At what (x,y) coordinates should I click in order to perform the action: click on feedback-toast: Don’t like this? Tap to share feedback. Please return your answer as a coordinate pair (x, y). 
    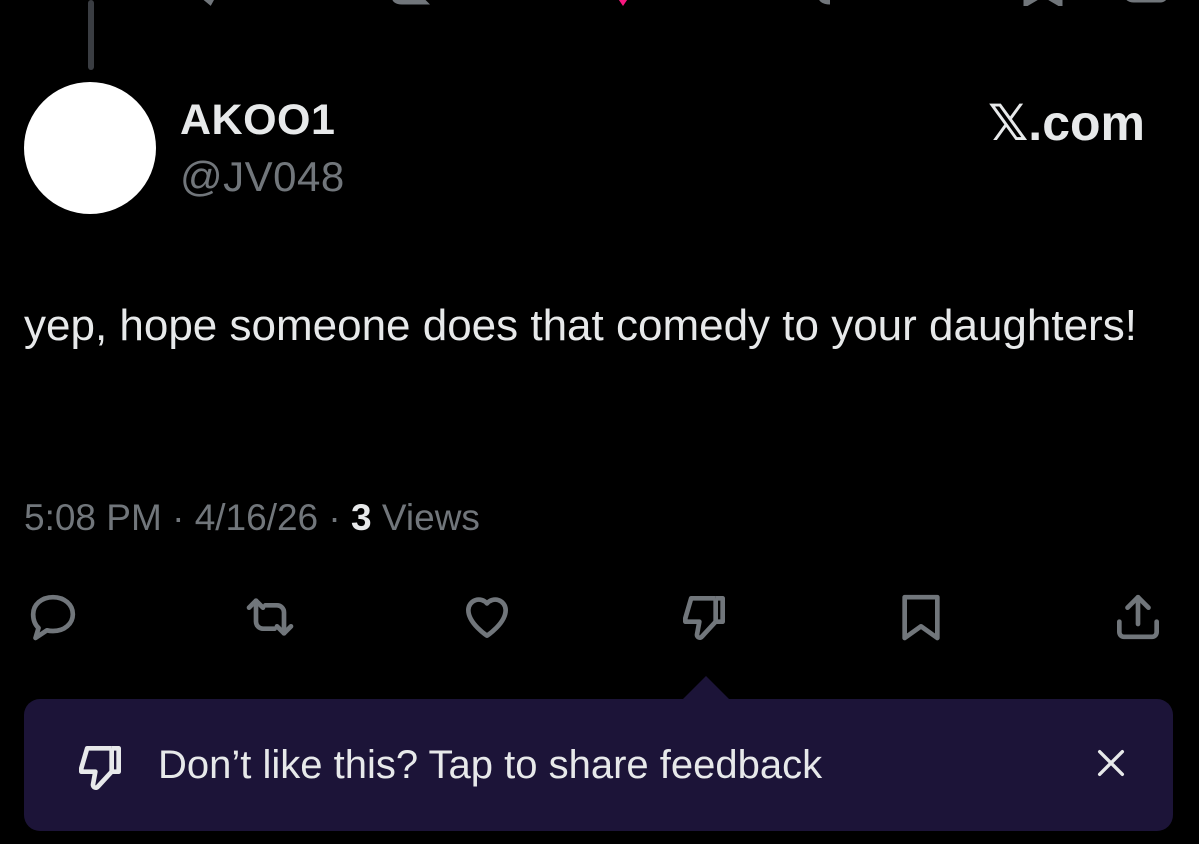
    Looking at the image, I should click on (598, 765).